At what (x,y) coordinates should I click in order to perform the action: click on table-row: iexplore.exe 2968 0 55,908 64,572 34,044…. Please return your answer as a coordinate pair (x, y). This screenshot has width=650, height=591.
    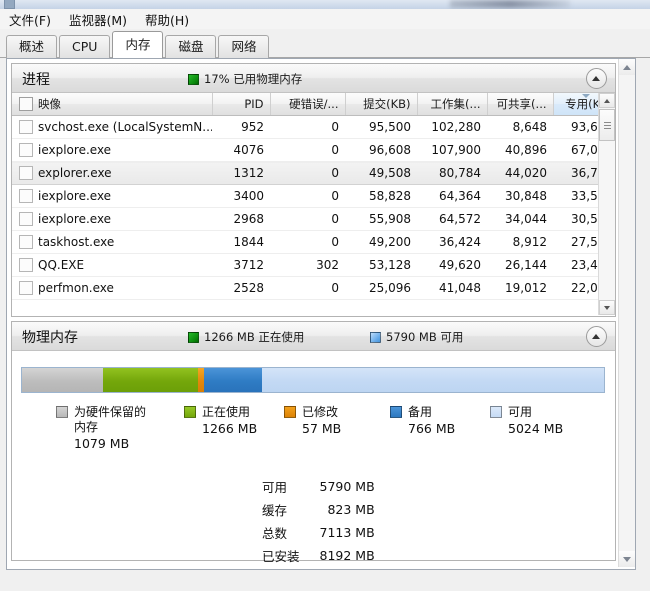
    Looking at the image, I should click on (313, 219).